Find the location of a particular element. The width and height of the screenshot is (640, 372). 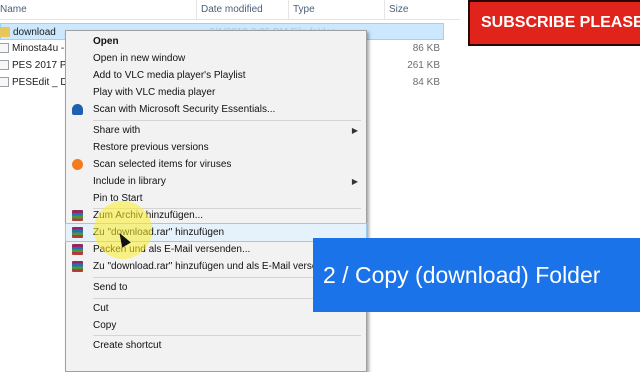

menu-item-open-new-window: Open in new window is located at coordinates (216, 58).